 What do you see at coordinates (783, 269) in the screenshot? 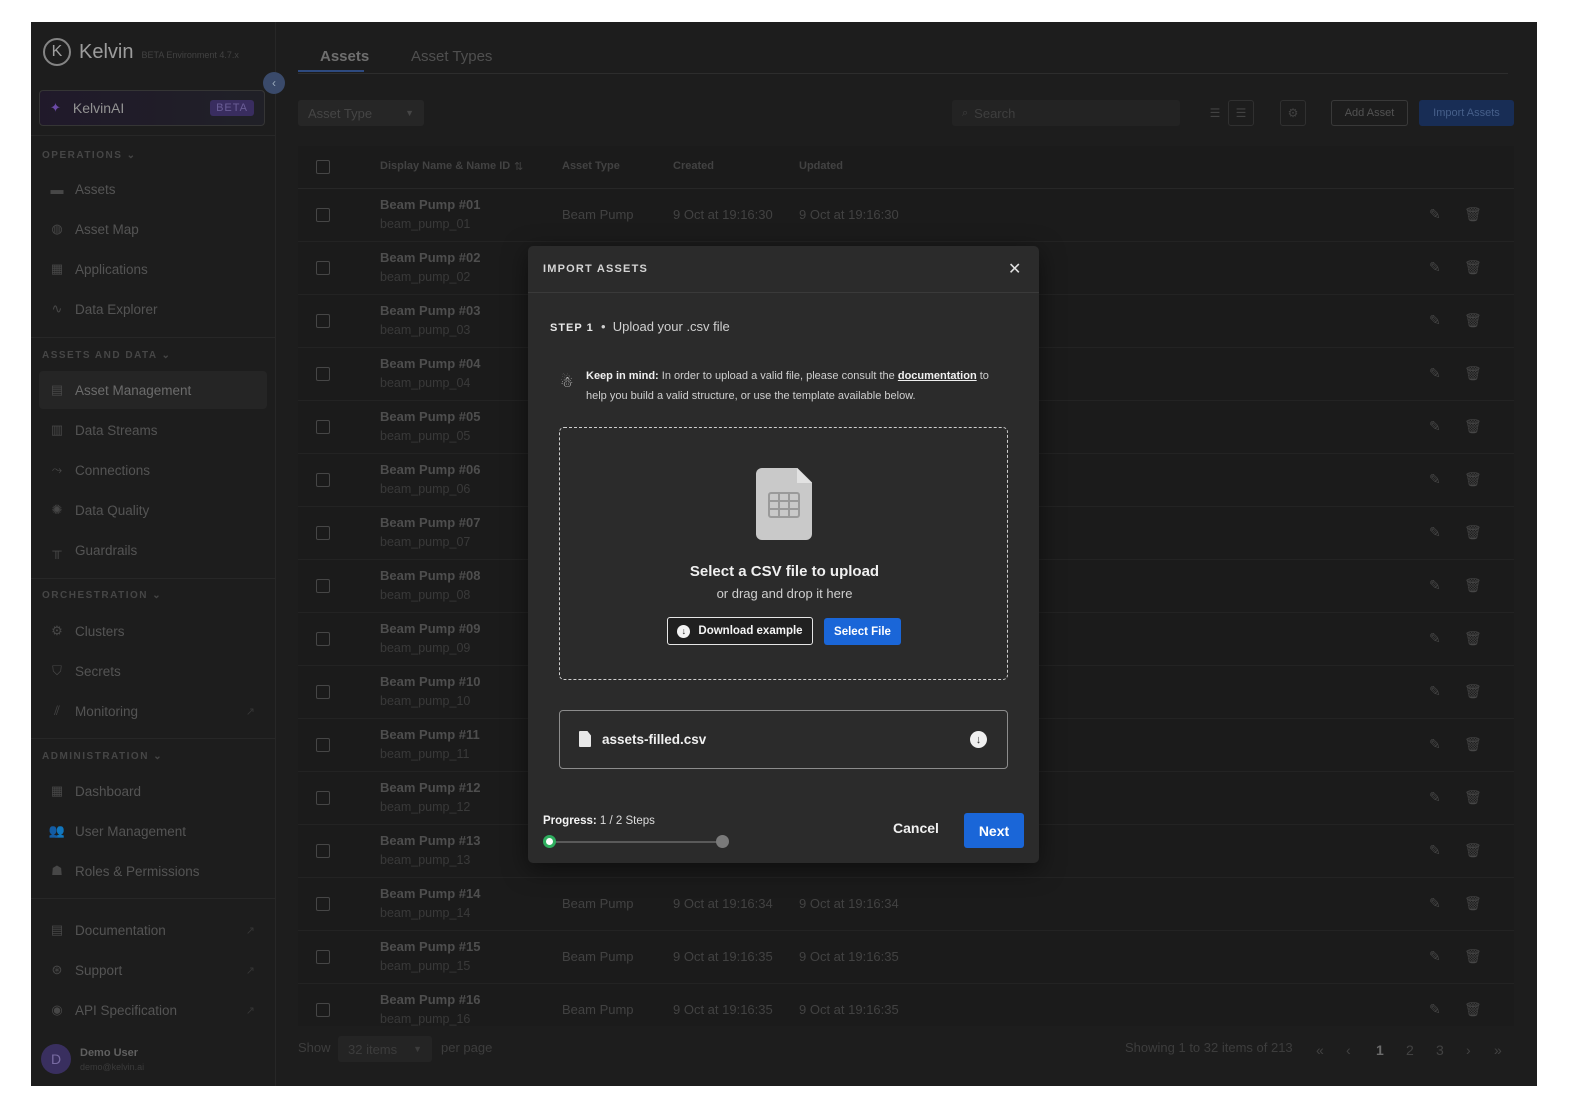
I see `modal-header: IMPORT ASSETS ✕` at bounding box center [783, 269].